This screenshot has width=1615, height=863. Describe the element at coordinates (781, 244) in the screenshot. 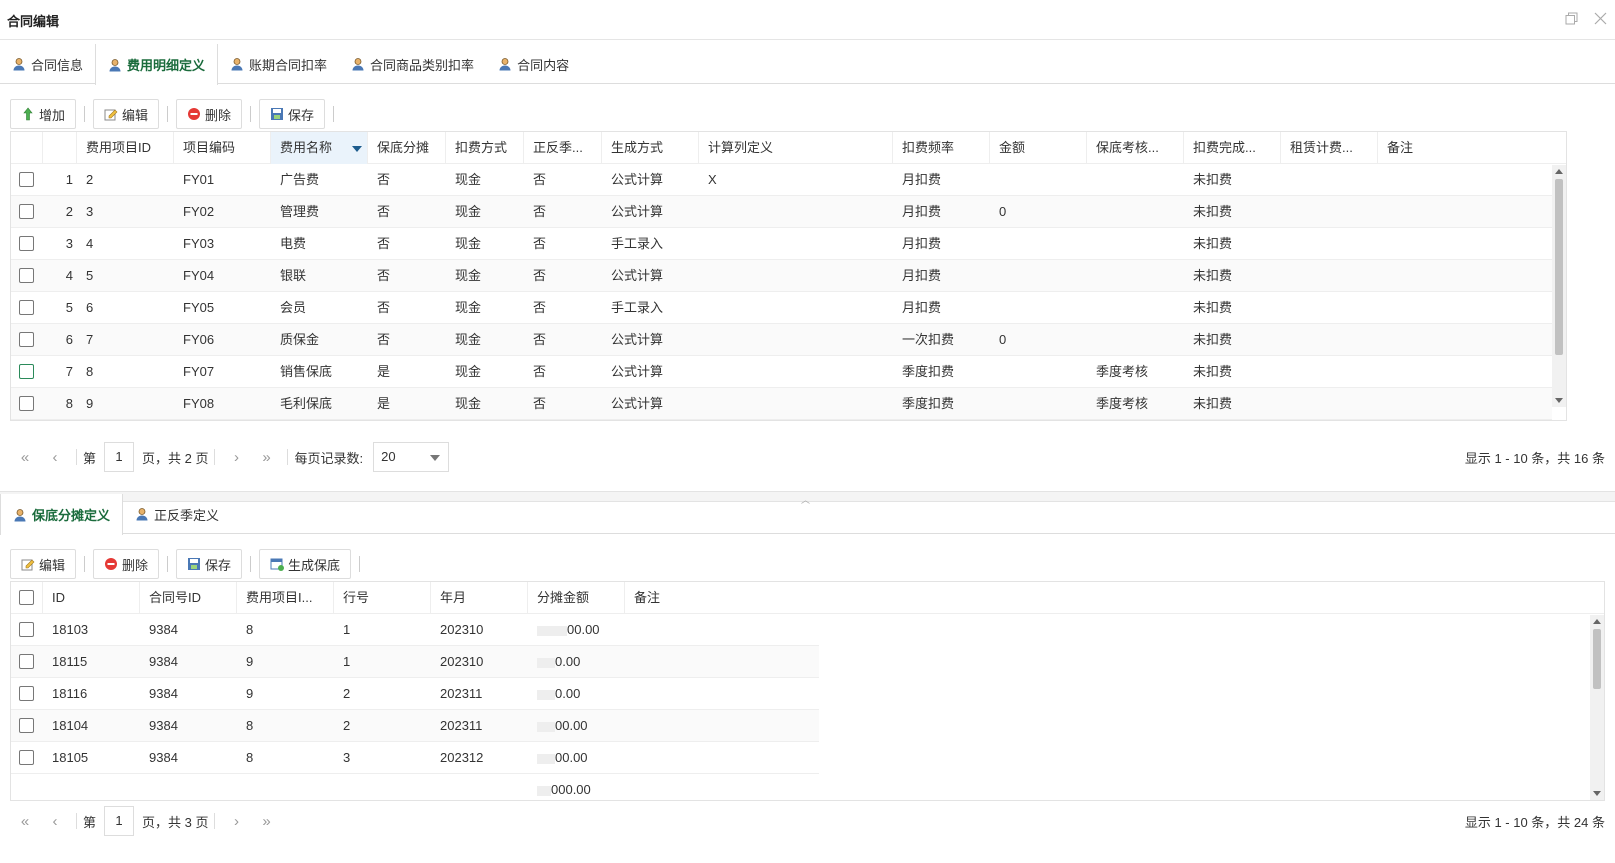

I see `table-row: 3 4 FY03 电费 否 现金 否 手工录入 月扣费 未扣费` at that location.